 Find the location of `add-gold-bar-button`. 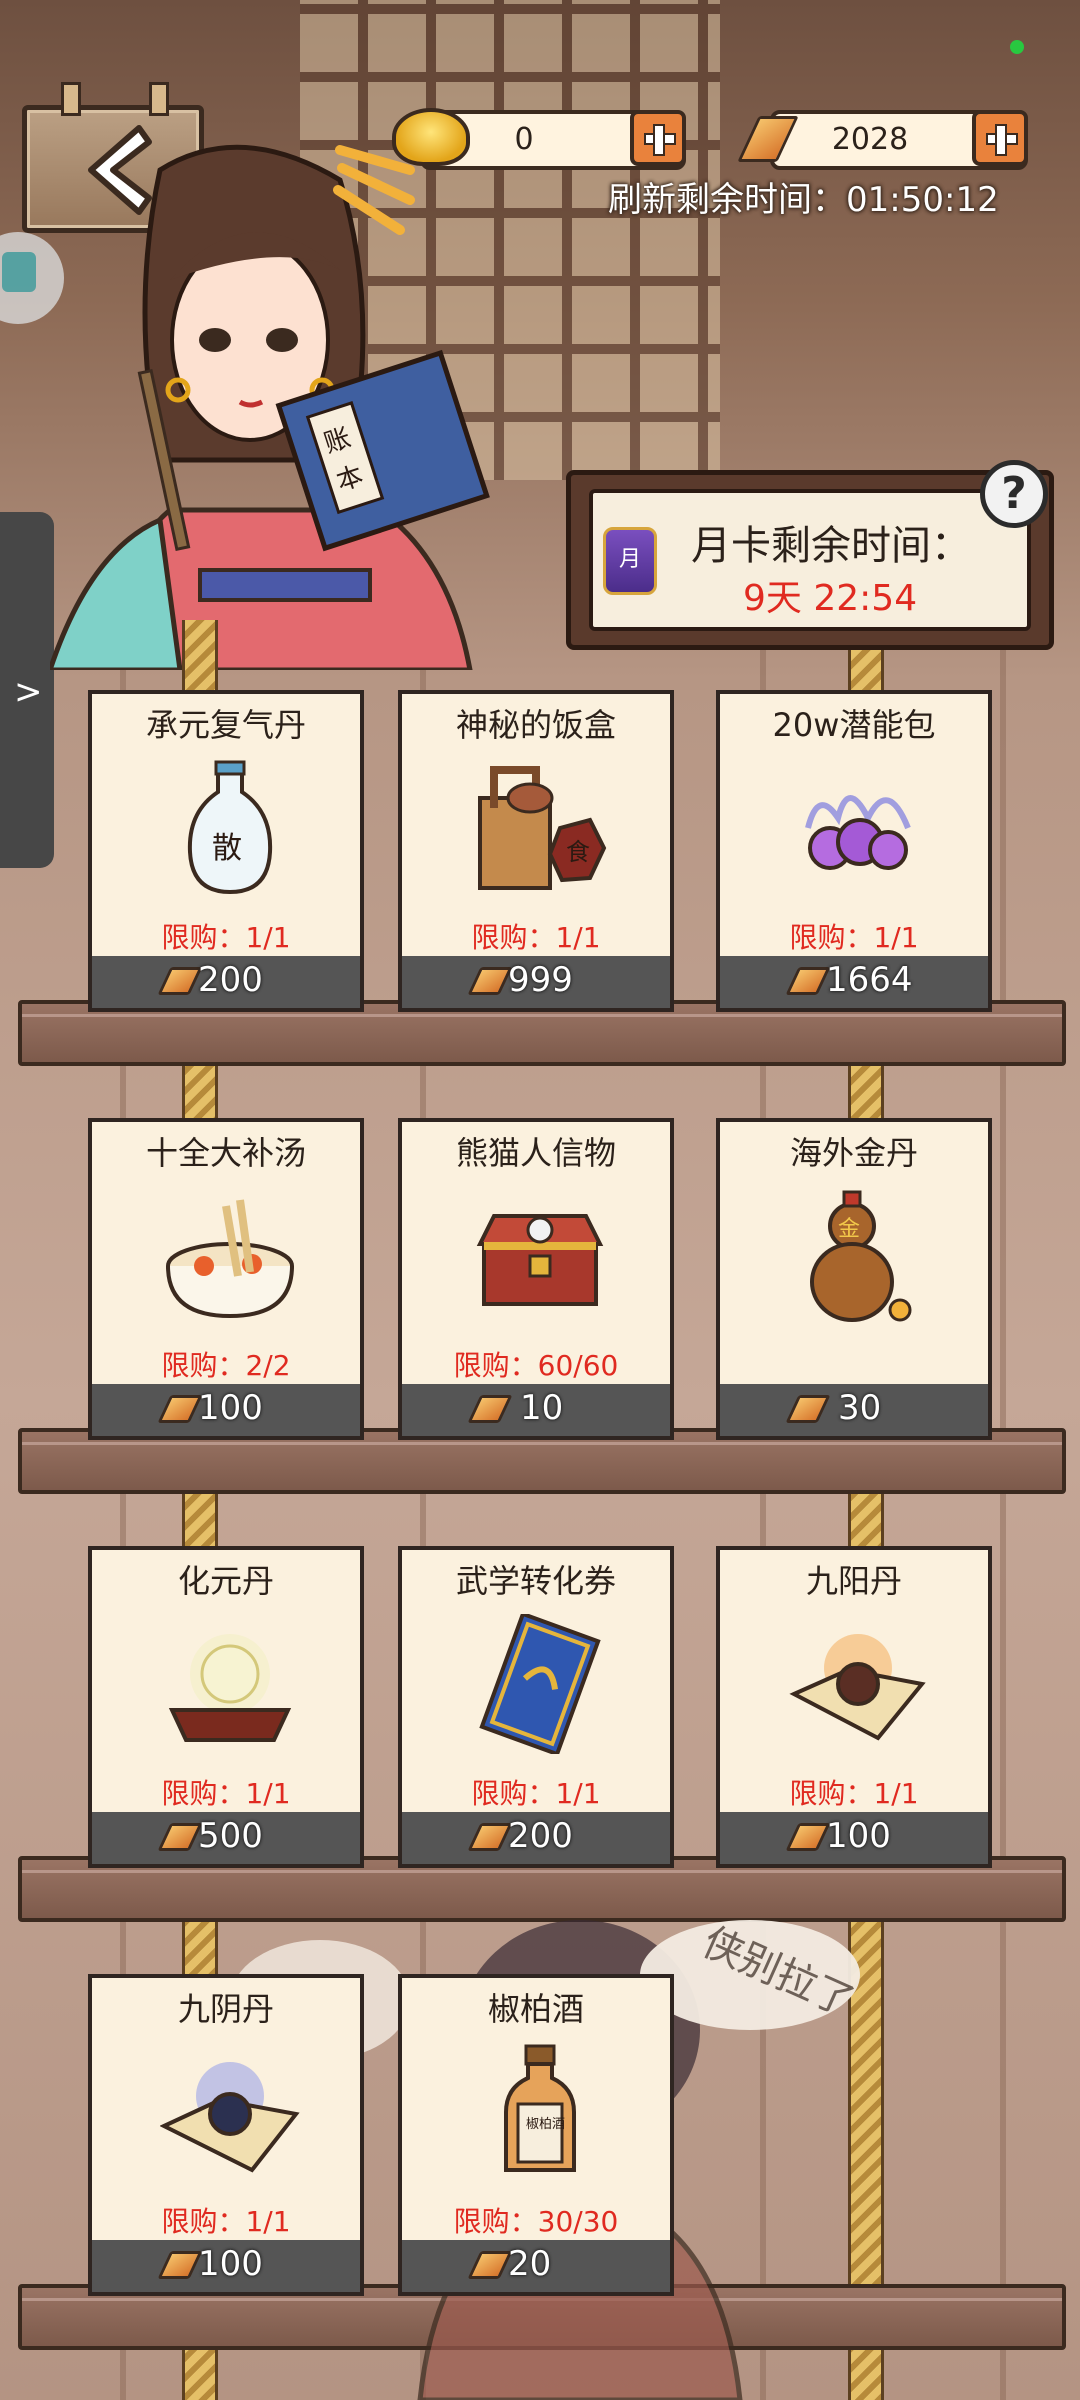

add-gold-bar-button is located at coordinates (1000, 138).